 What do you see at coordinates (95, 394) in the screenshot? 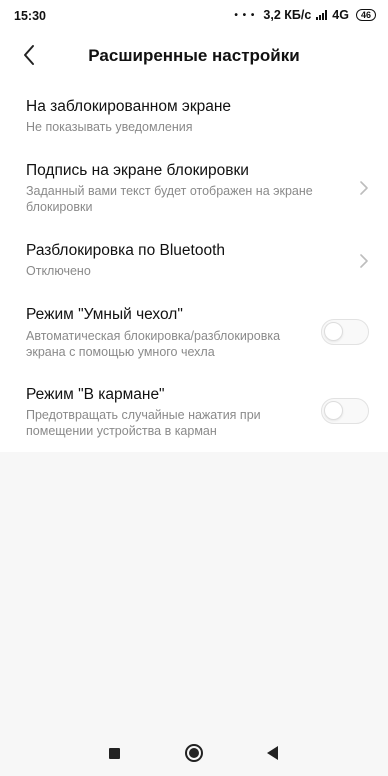
I see `setting-title: Режим "В кармане"` at bounding box center [95, 394].